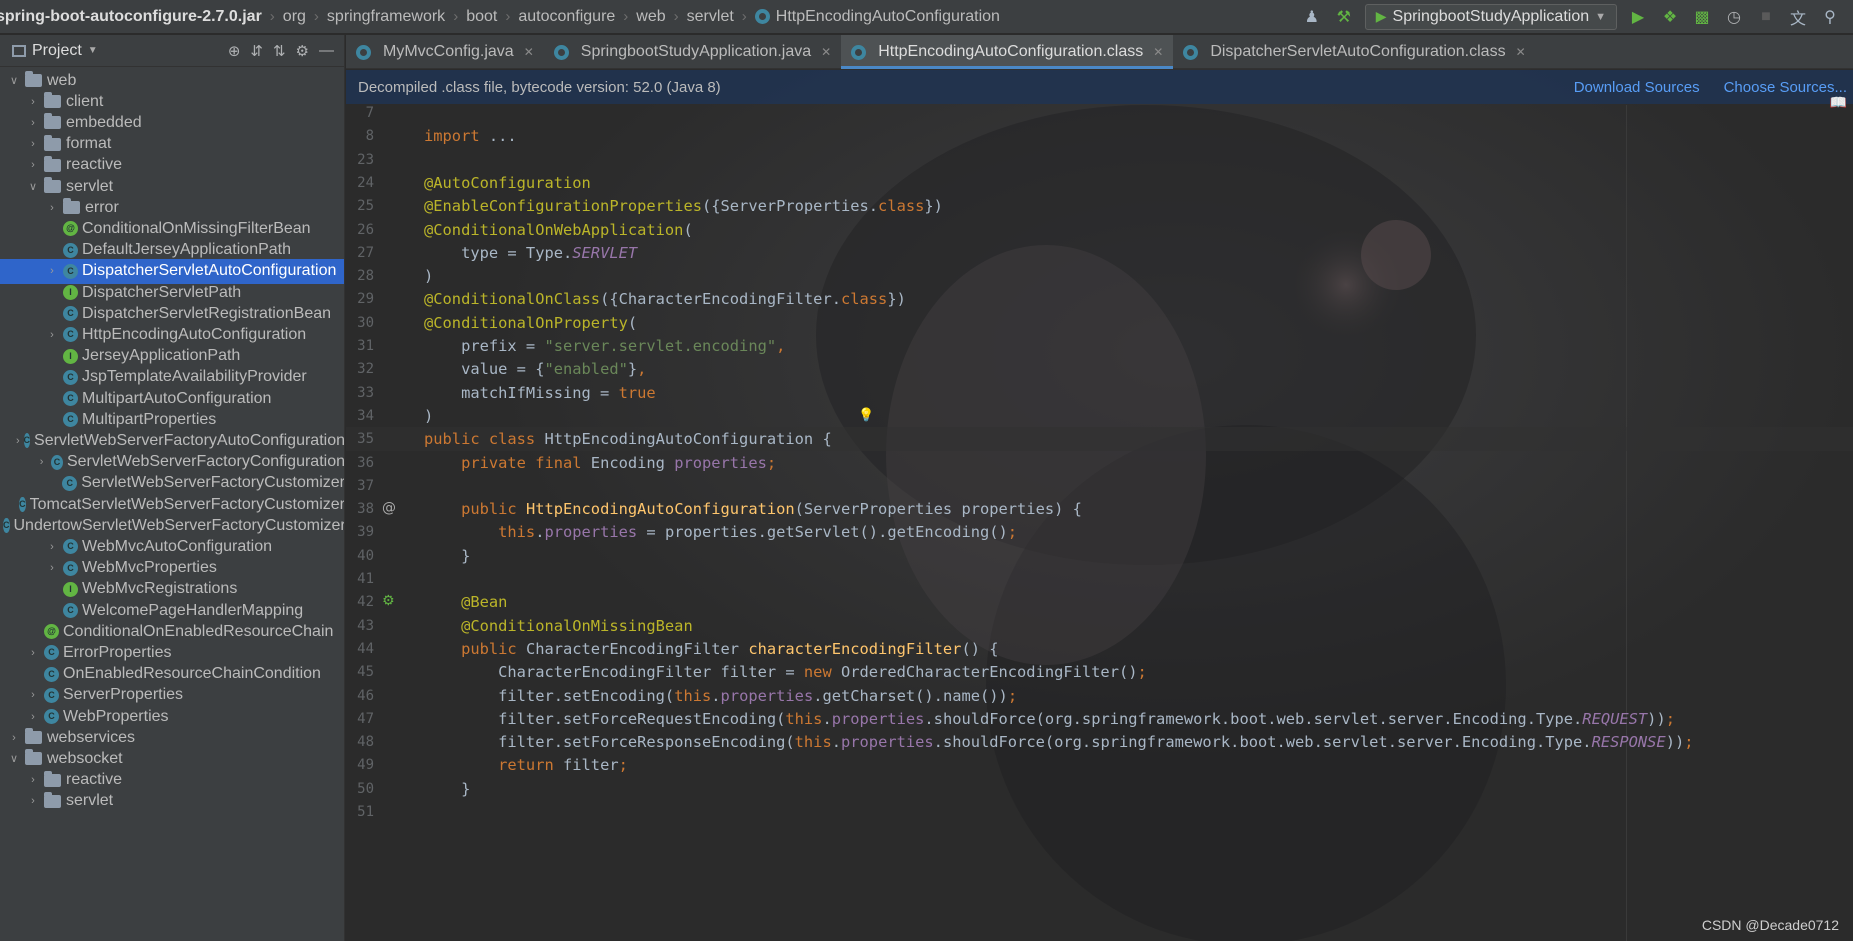  What do you see at coordinates (866, 415) in the screenshot?
I see `lightbulb-icon: 💡` at bounding box center [866, 415].